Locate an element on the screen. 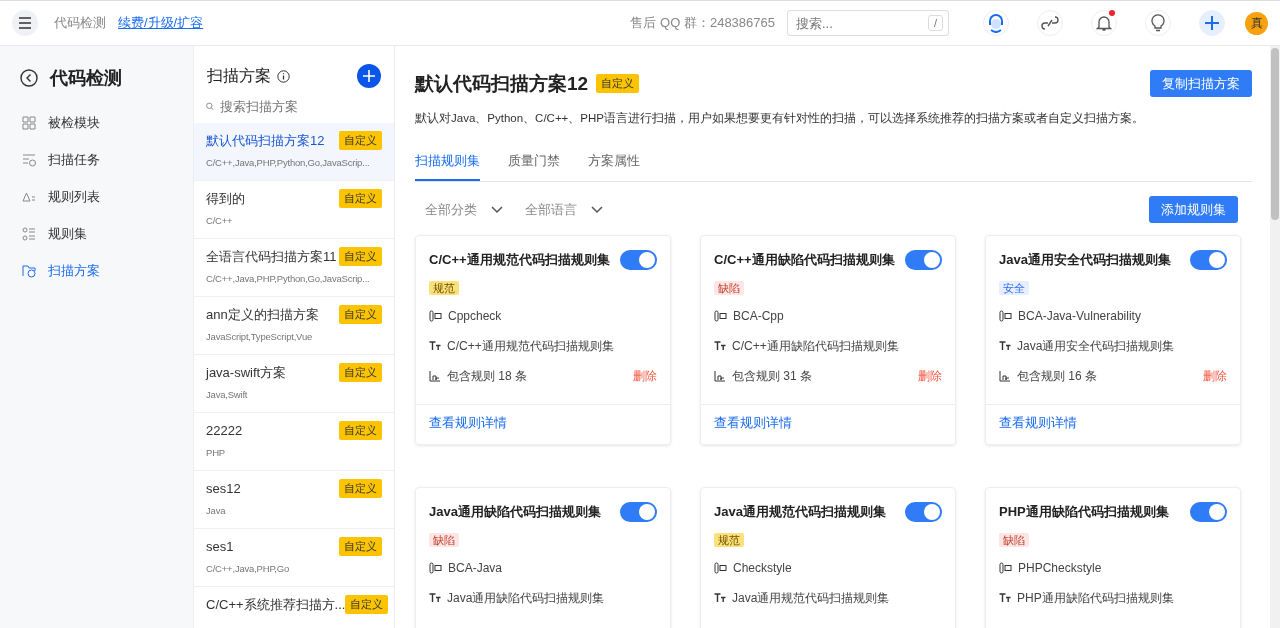  plan-name: ses1 is located at coordinates (220, 546).